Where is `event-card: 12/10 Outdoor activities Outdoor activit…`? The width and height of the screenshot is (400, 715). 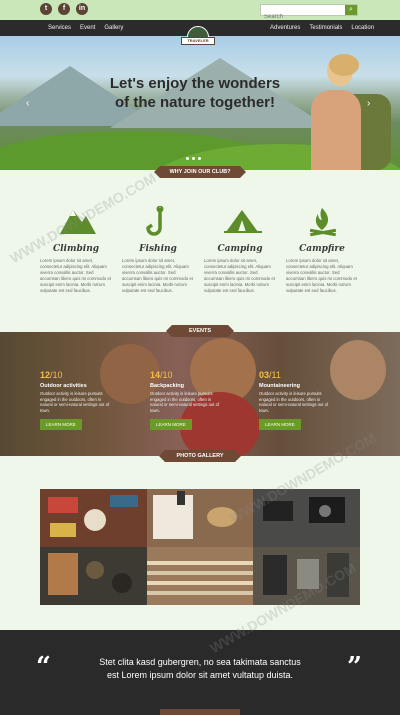 event-card: 12/10 Outdoor activities Outdoor activit… is located at coordinates (76, 400).